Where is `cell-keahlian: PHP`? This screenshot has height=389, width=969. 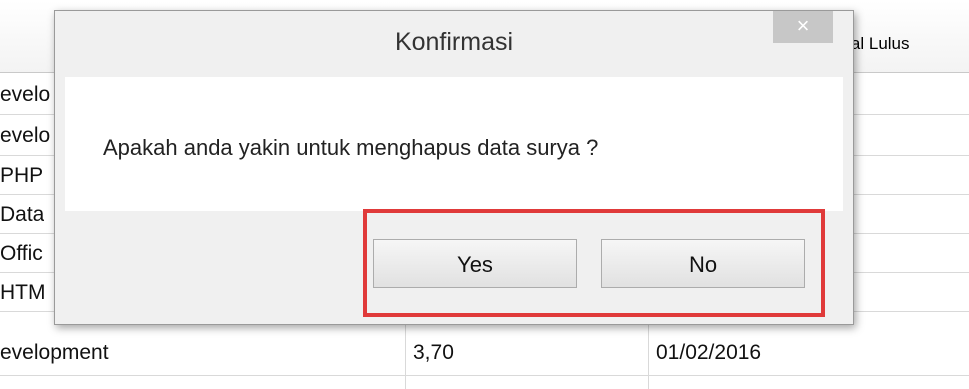
cell-keahlian: PHP is located at coordinates (22, 175).